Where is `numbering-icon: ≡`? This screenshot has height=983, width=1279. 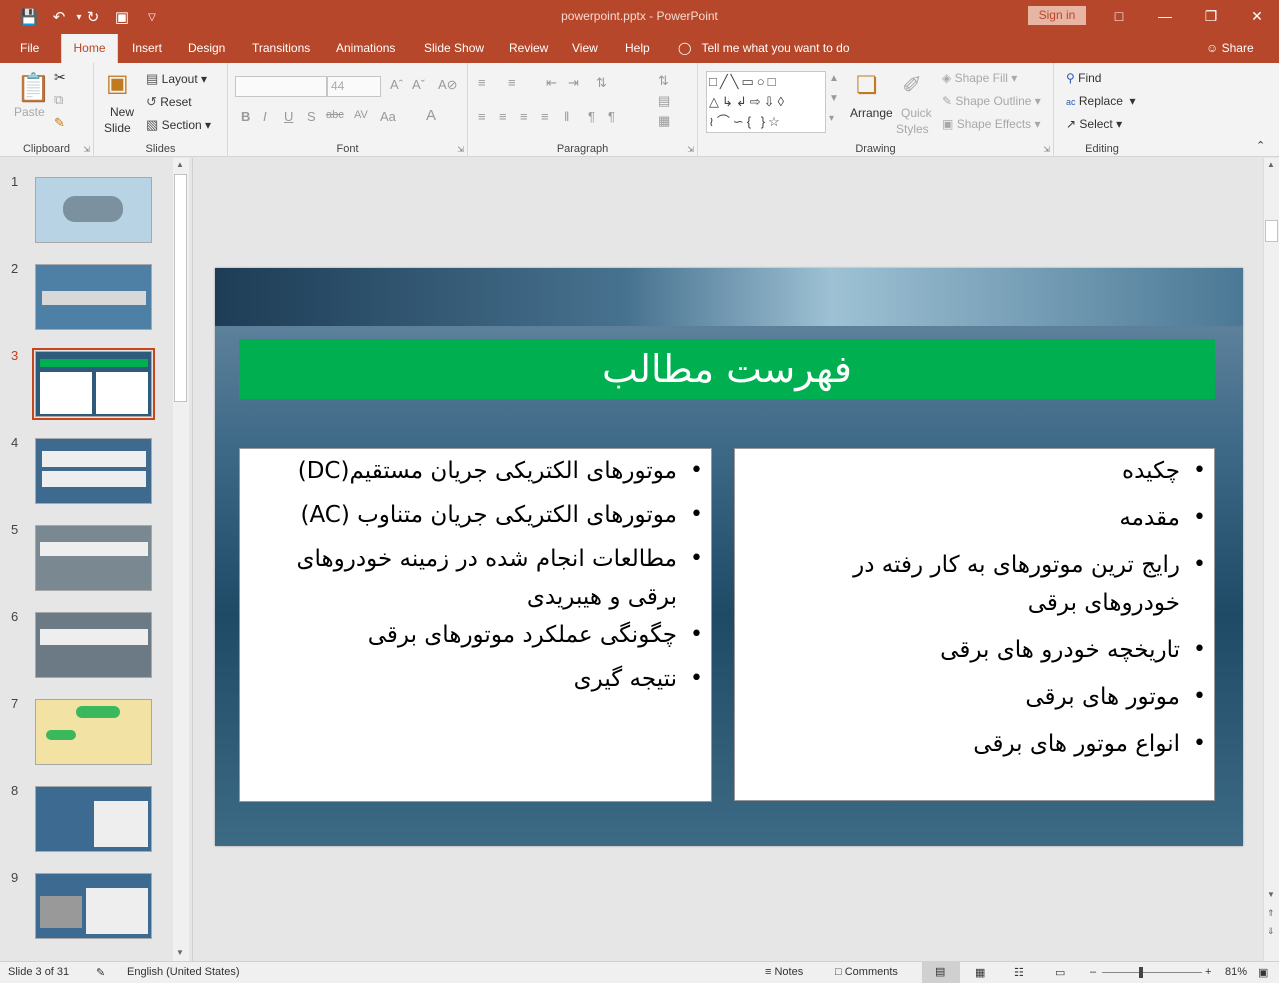
numbering-icon: ≡ is located at coordinates (512, 82).